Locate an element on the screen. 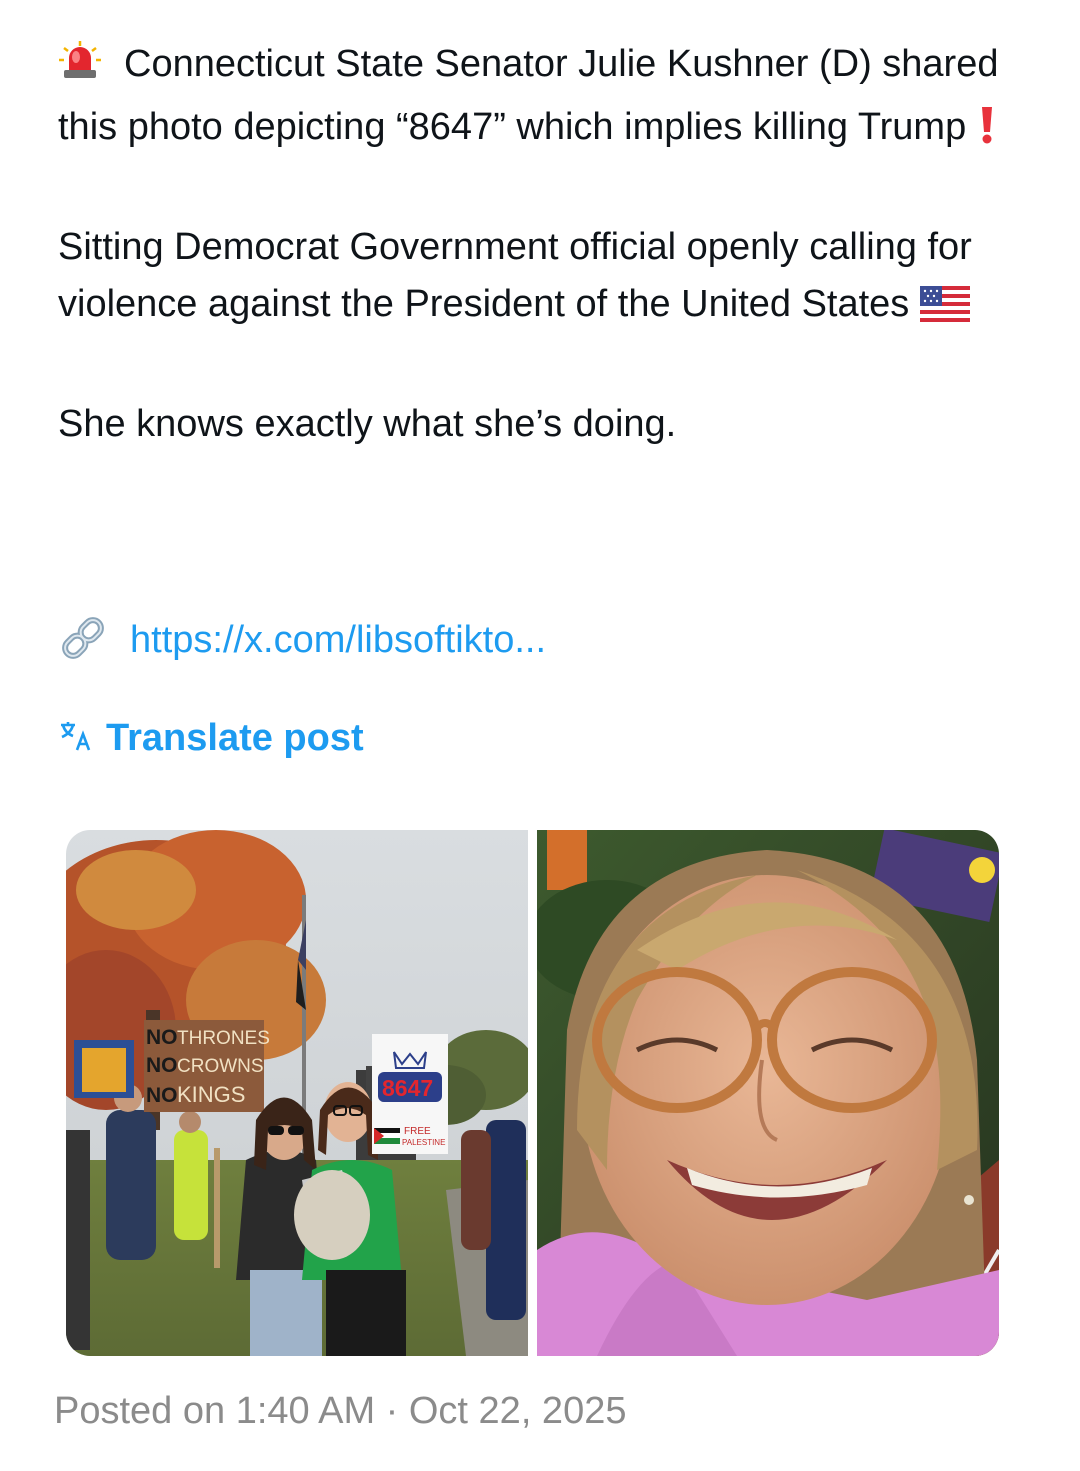  us-flag-icon is located at coordinates (944, 310).